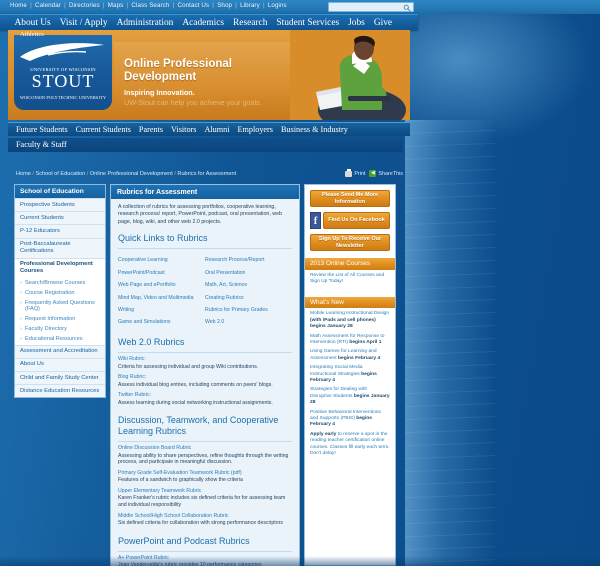  I want to click on sidebar-subitem-course-registration: Course Registration, so click(60, 292).